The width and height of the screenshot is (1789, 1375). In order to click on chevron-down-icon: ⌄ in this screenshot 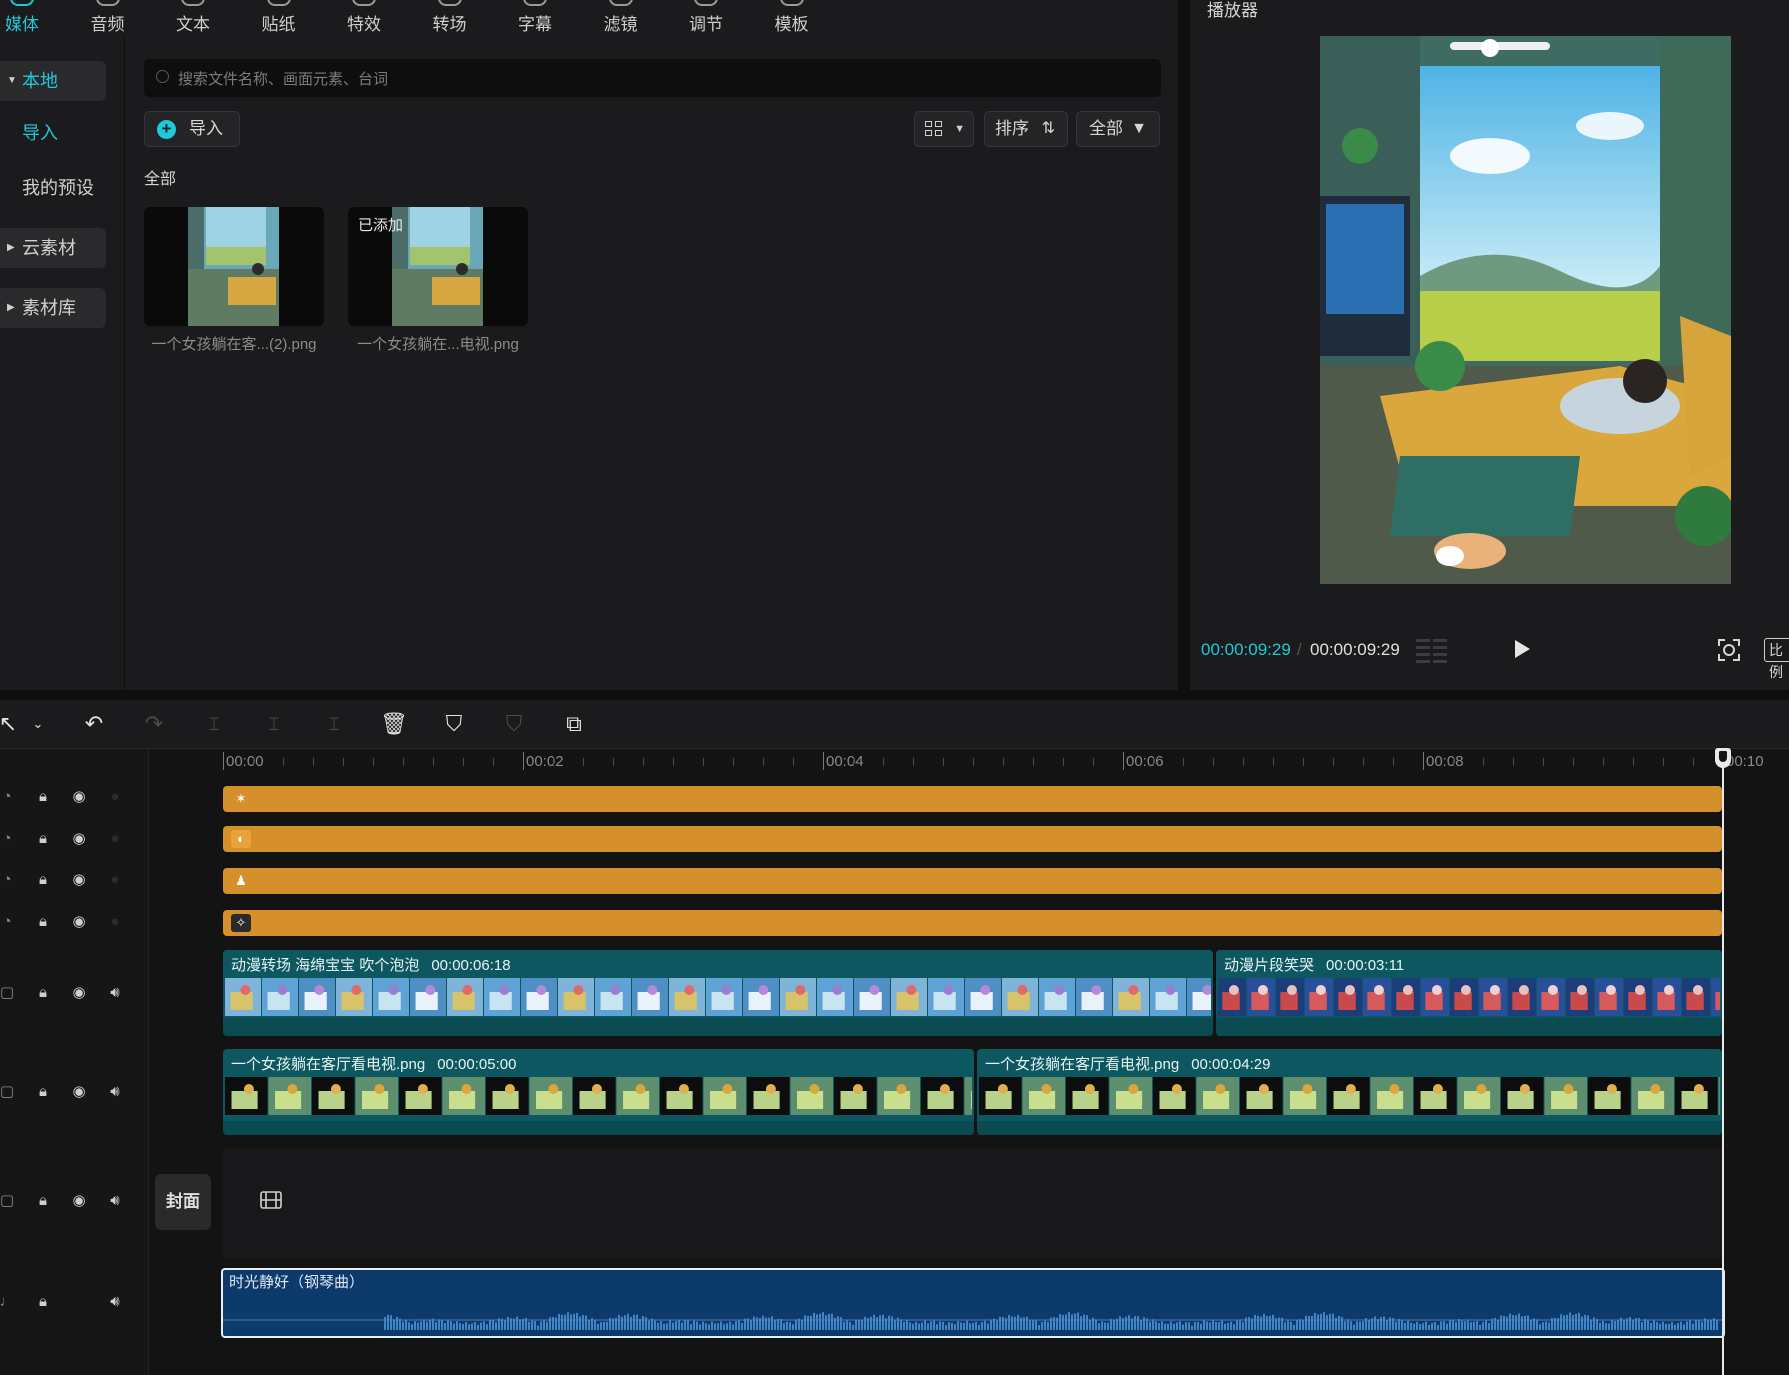, I will do `click(38, 724)`.